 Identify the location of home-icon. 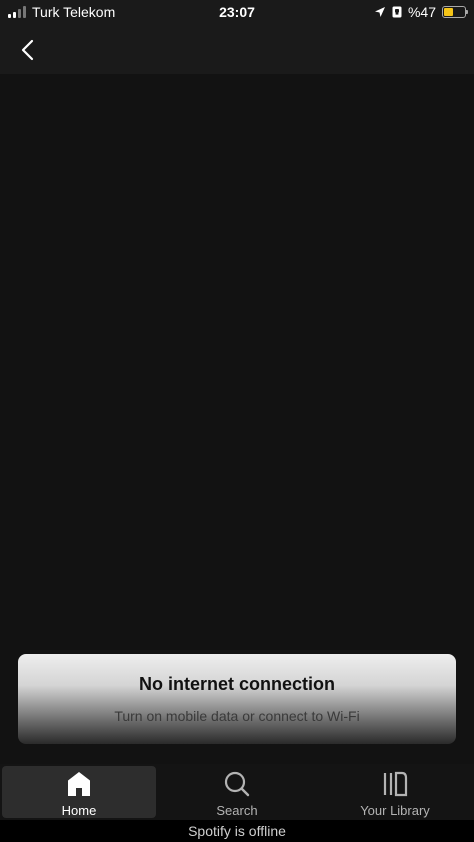
(79, 784).